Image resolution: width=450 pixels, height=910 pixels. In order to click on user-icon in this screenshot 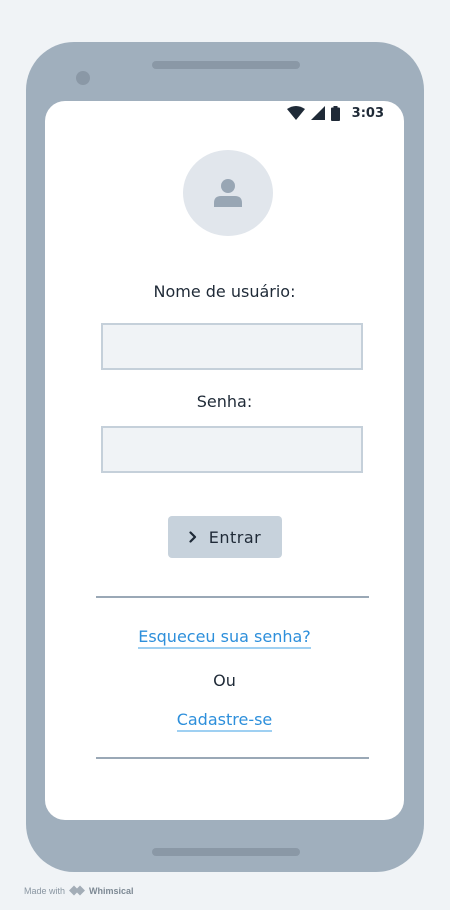, I will do `click(228, 193)`.